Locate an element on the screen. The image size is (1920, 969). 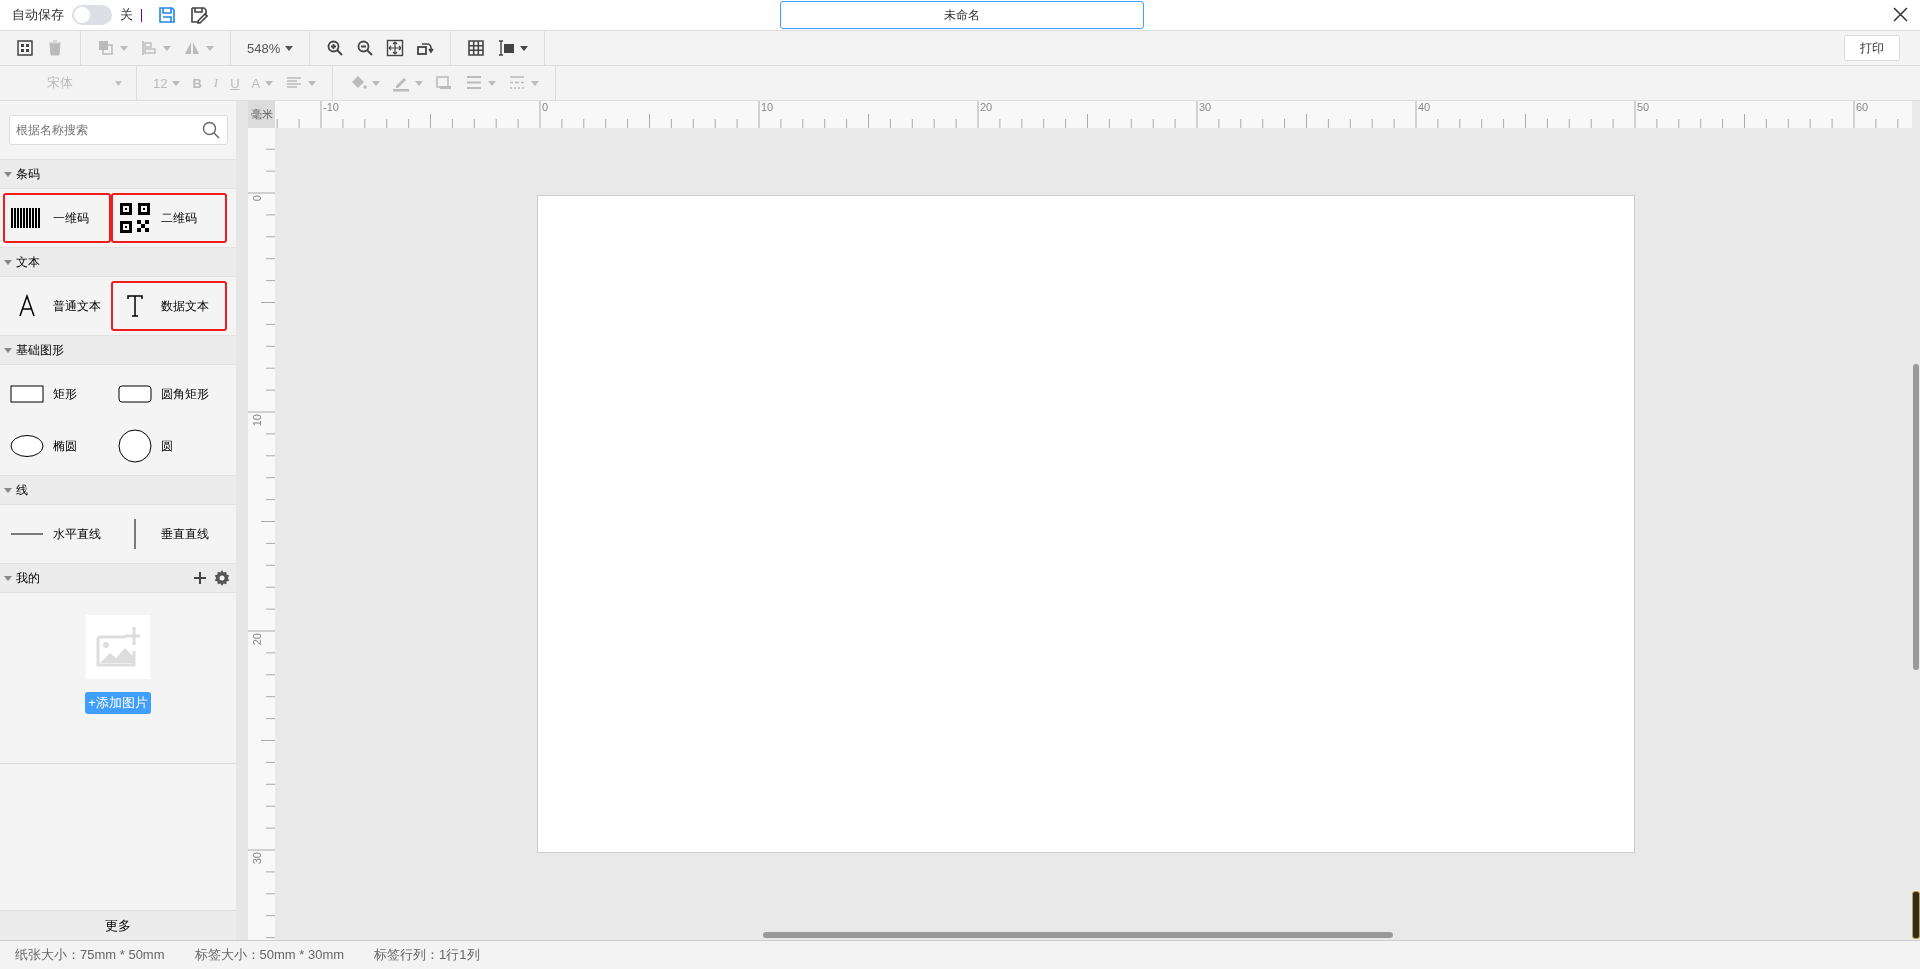
autosave-label: 自动保存 is located at coordinates (38, 15).